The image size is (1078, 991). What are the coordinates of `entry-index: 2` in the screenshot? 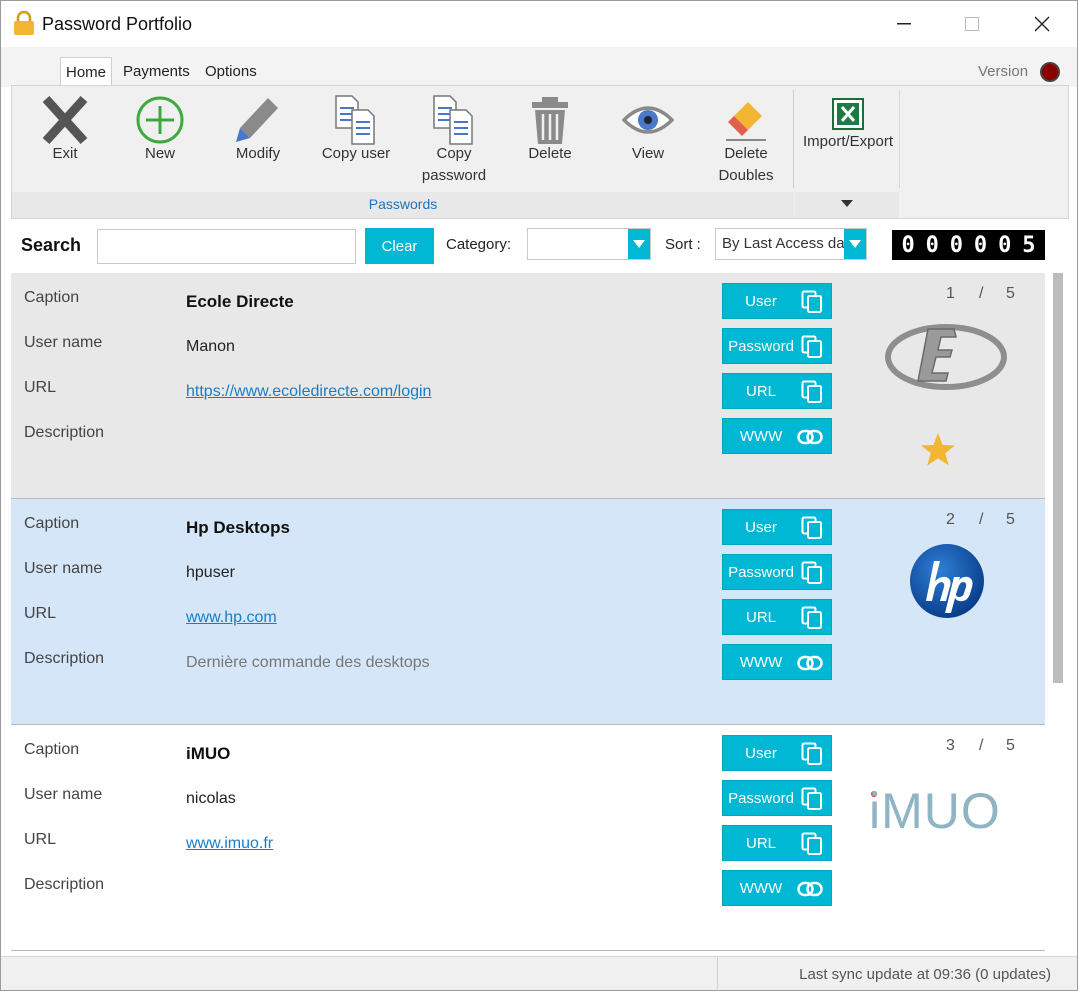 It's located at (950, 519).